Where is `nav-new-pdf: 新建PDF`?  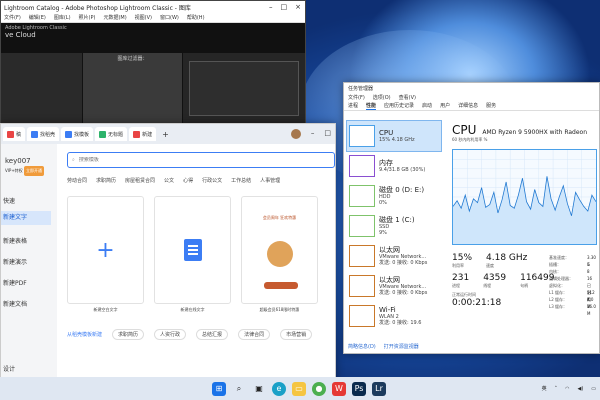 nav-new-pdf: 新建PDF is located at coordinates (14, 282).